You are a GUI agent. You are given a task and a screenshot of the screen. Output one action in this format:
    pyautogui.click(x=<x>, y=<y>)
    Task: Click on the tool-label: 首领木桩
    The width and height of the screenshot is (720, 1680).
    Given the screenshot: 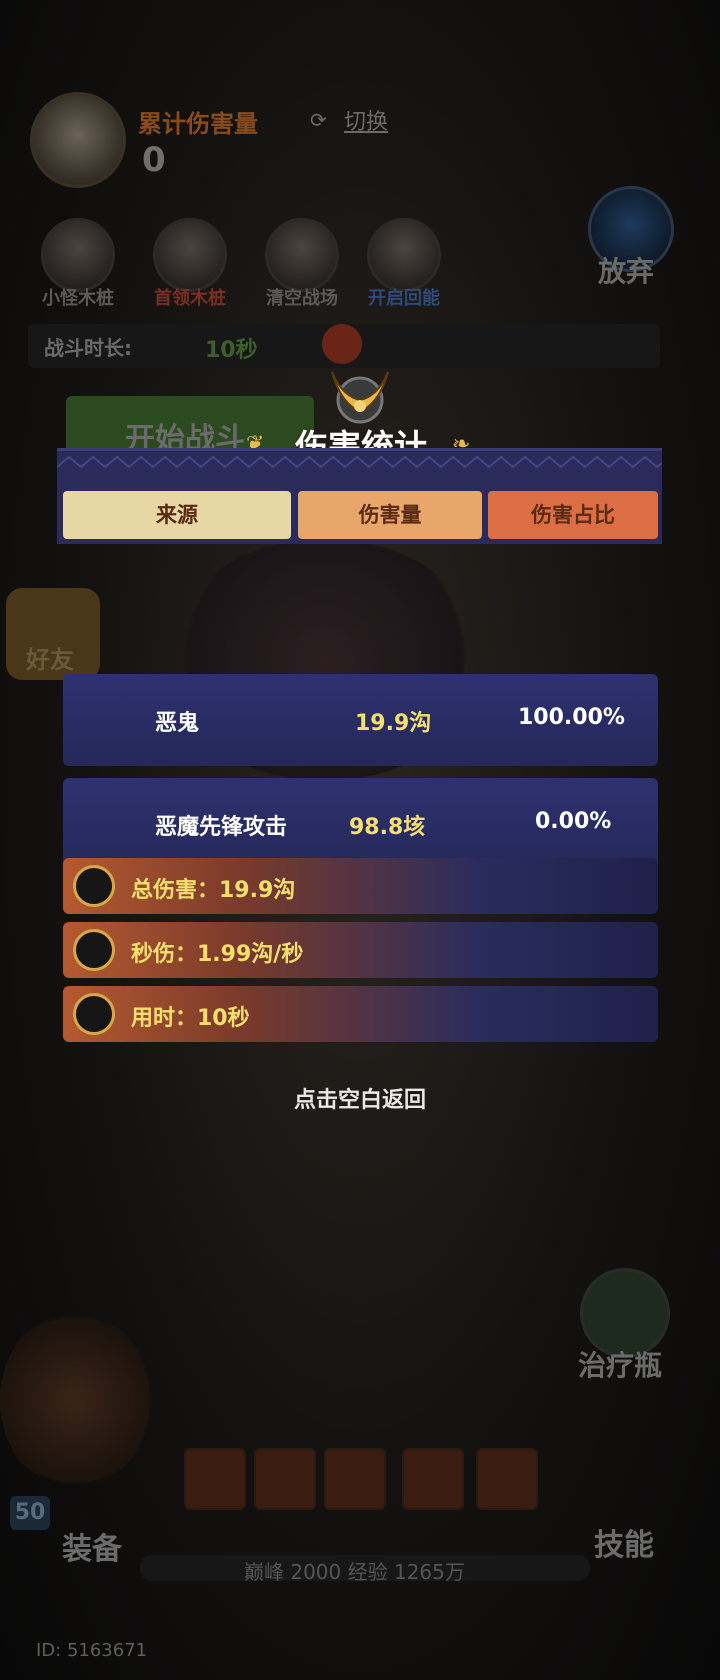 What is the action you would take?
    pyautogui.click(x=190, y=298)
    